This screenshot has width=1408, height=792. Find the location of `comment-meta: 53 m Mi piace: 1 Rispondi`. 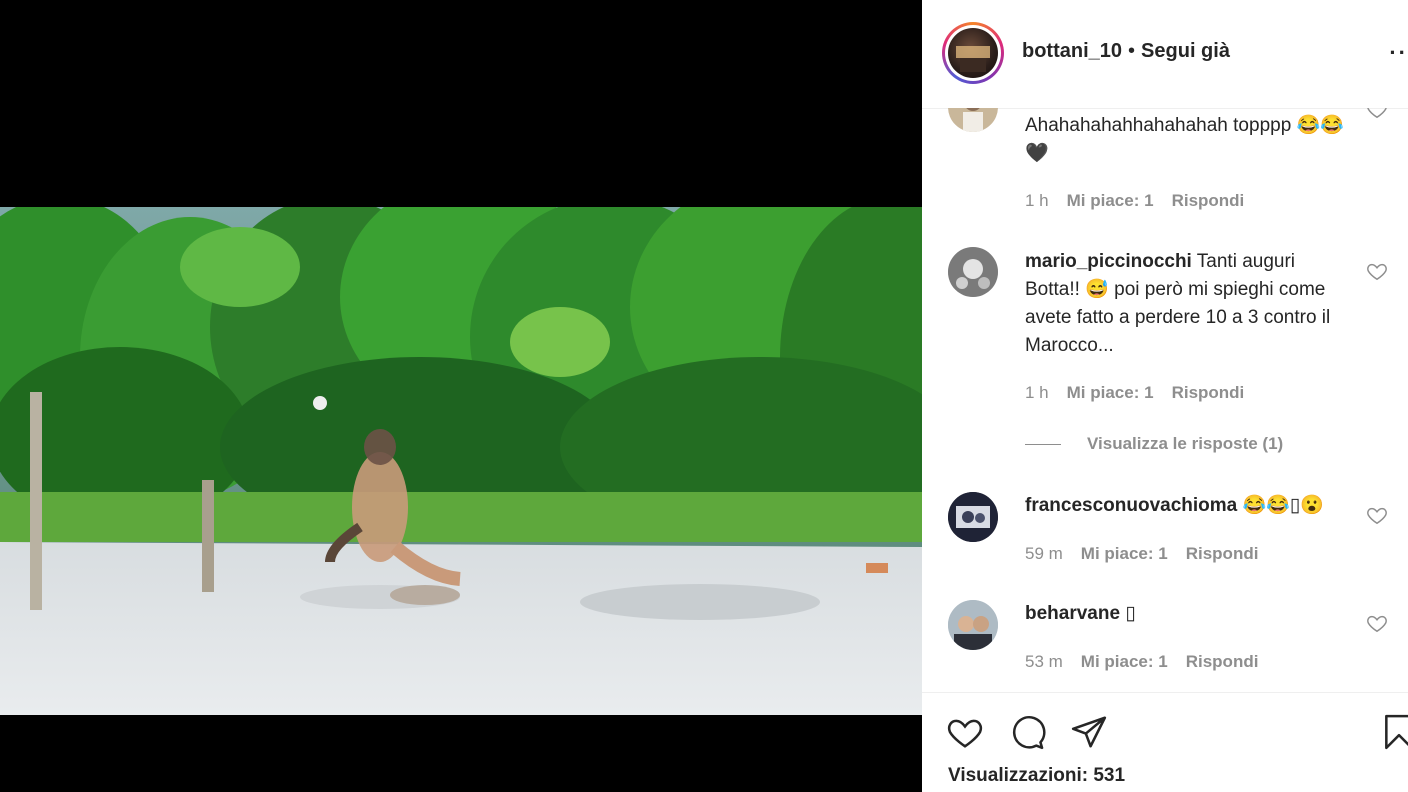

comment-meta: 53 m Mi piace: 1 Rispondi is located at coordinates (1150, 662).